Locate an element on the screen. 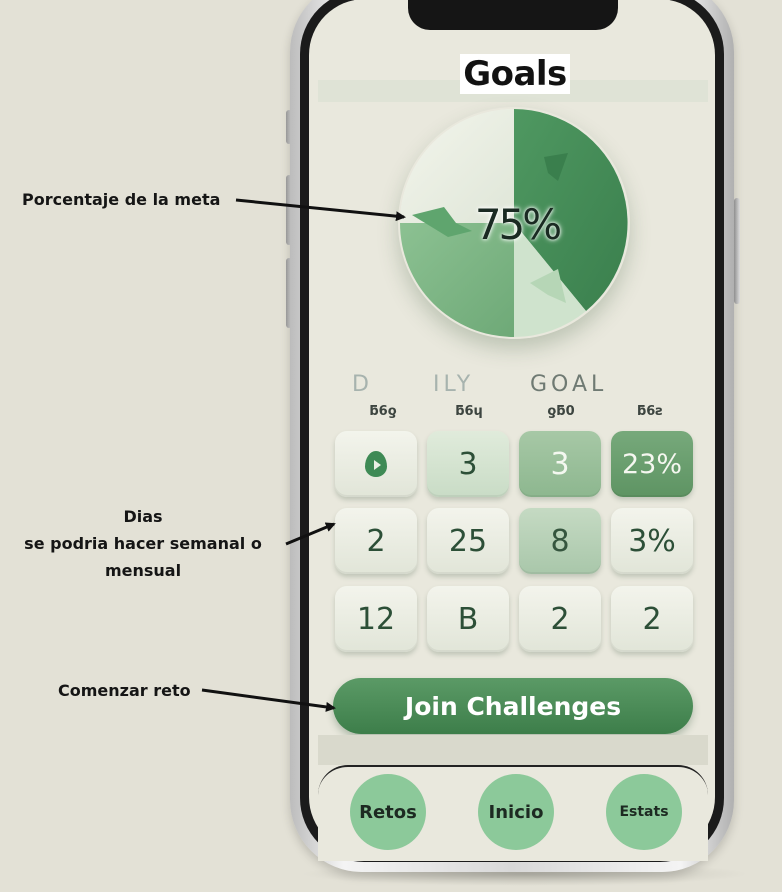 The height and width of the screenshot is (892, 782). arrow-comenzar is located at coordinates (268, 700).